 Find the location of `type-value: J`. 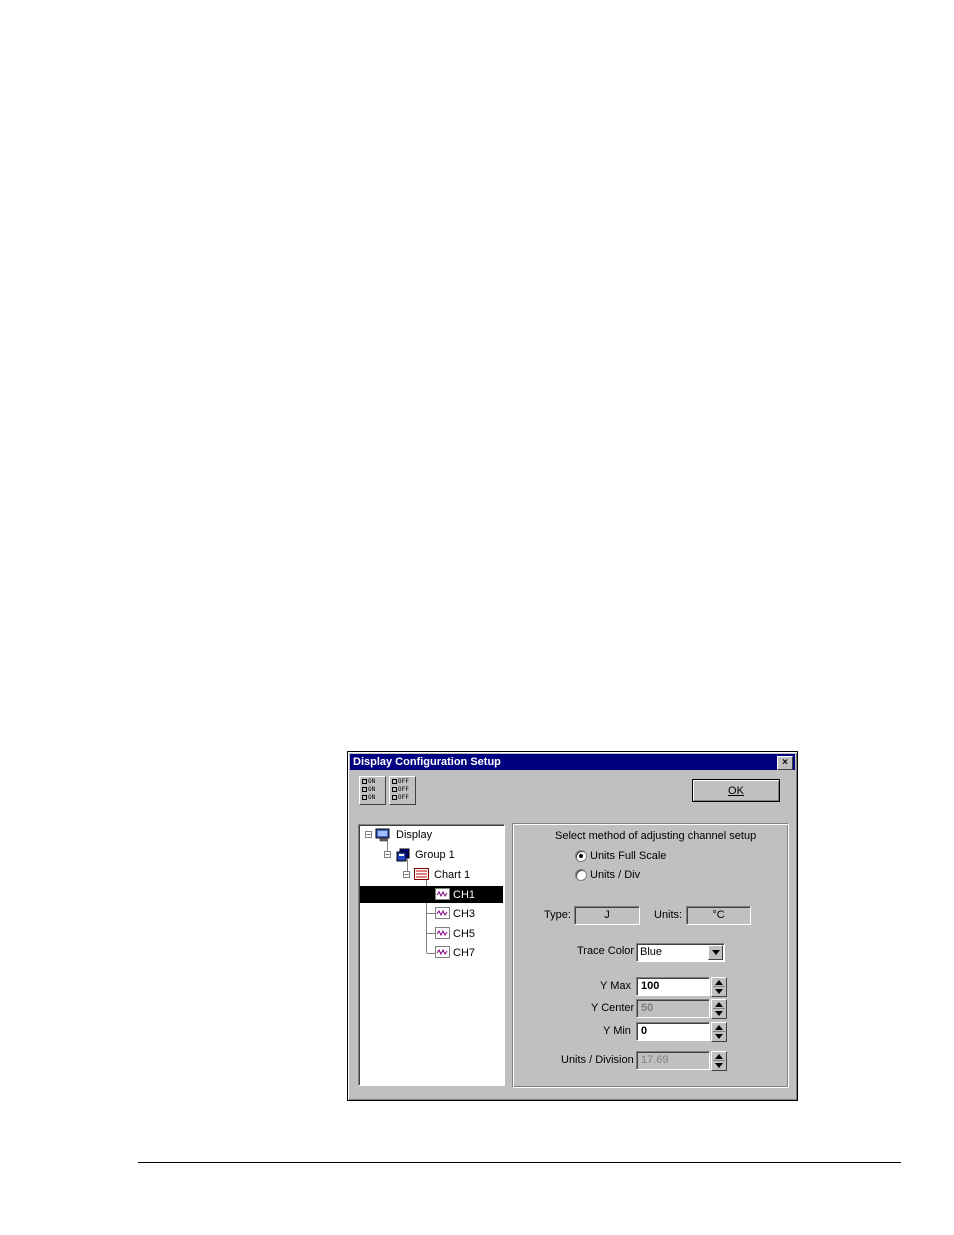

type-value: J is located at coordinates (607, 915).